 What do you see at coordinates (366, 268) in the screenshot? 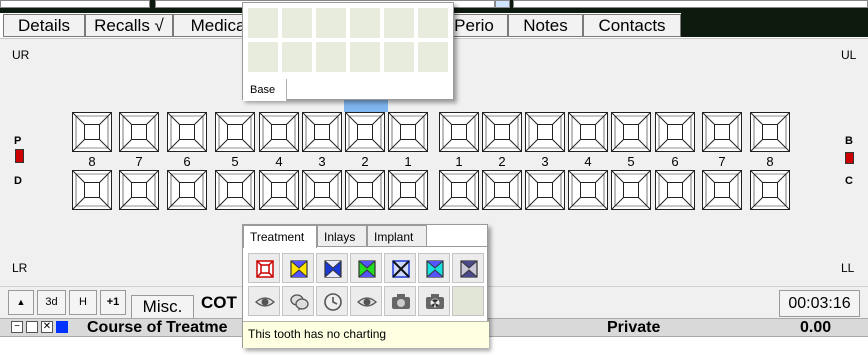
I see `green-crown-icon` at bounding box center [366, 268].